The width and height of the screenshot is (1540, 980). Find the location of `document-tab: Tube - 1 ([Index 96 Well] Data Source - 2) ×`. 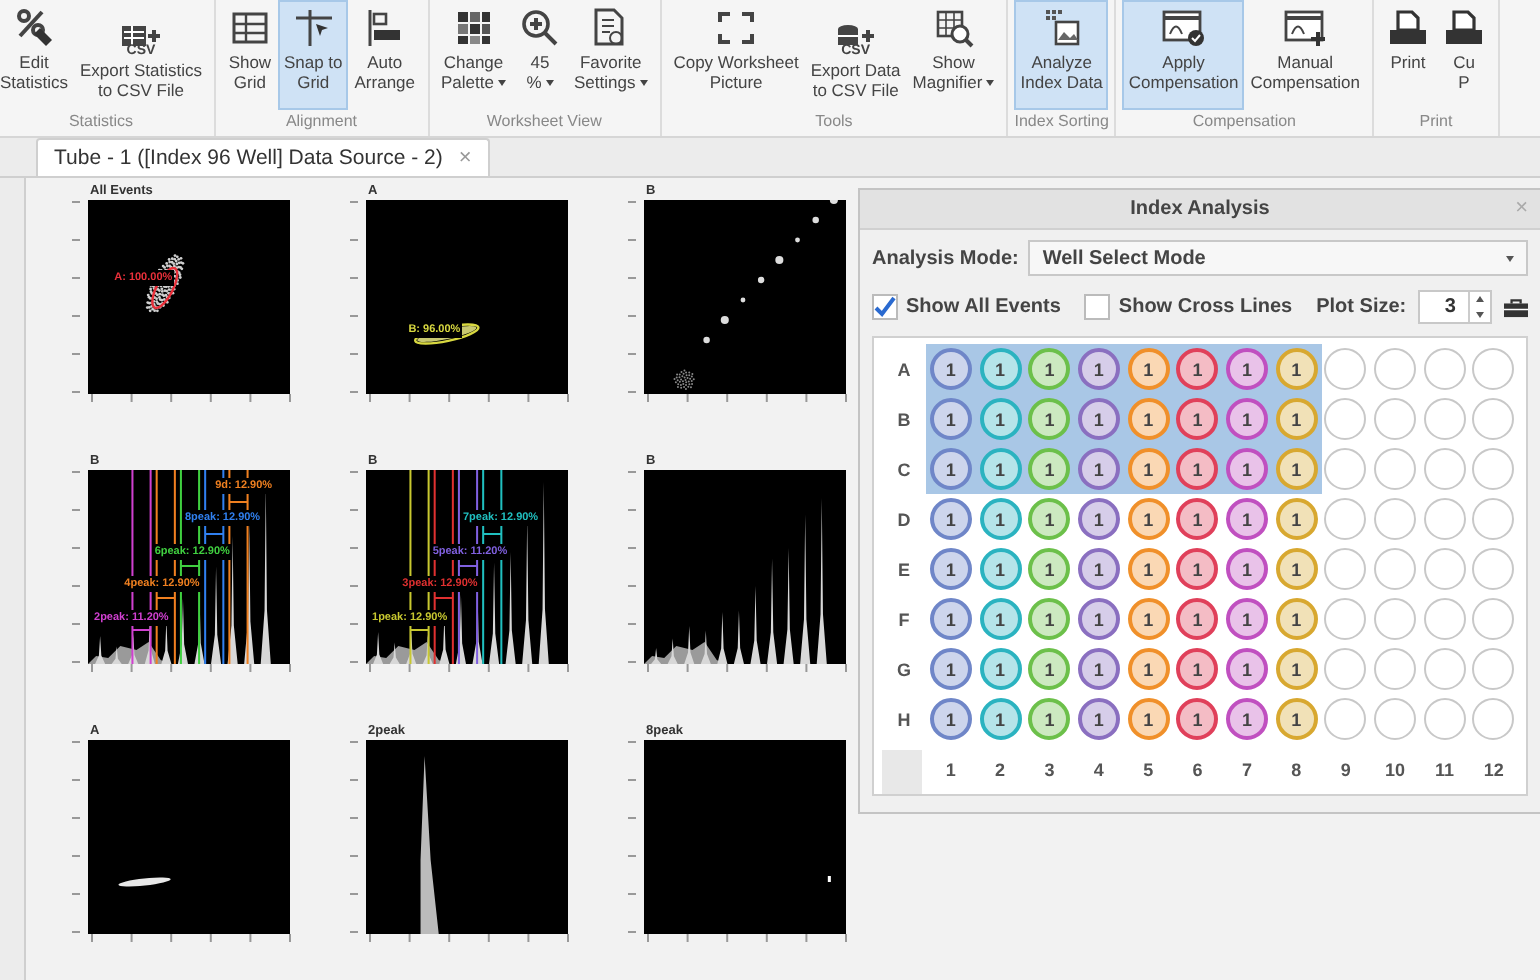

document-tab: Tube - 1 ([Index 96 Well] Data Source - 2) × is located at coordinates (263, 157).